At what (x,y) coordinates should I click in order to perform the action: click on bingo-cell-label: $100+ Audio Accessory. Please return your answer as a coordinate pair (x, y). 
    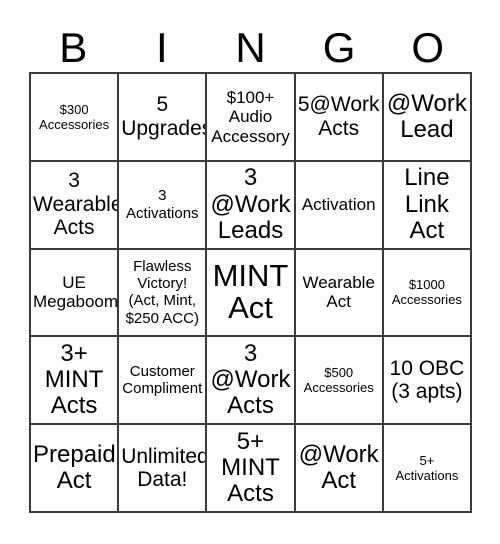
    Looking at the image, I should click on (250, 116).